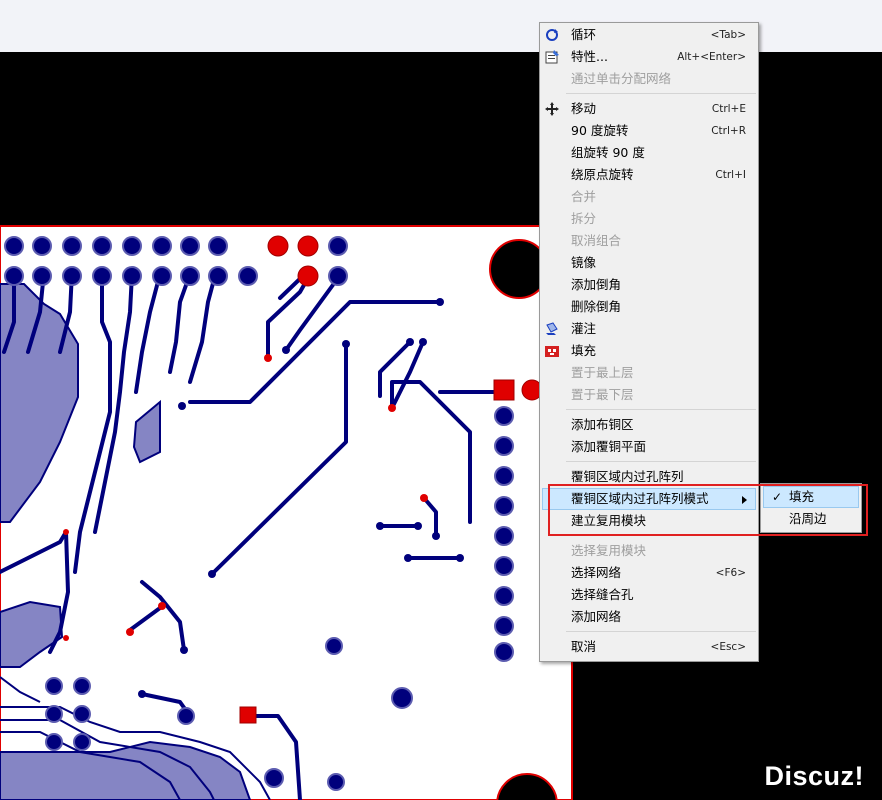 The width and height of the screenshot is (882, 800). What do you see at coordinates (596, 284) in the screenshot?
I see `menu-item-label: 添加倒角` at bounding box center [596, 284].